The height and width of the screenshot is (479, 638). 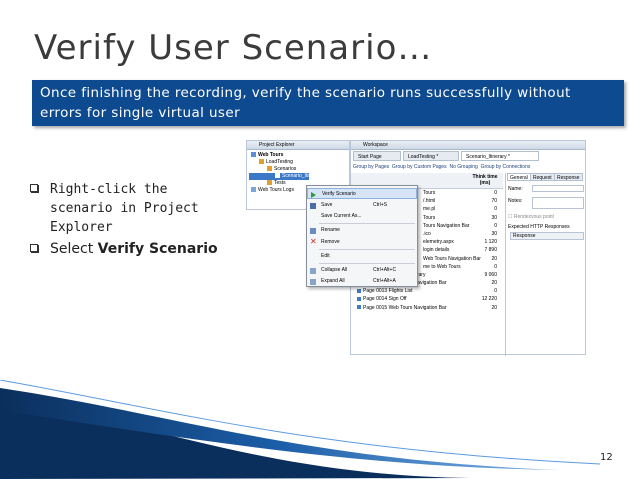 What do you see at coordinates (489, 299) in the screenshot?
I see `row-think-time: 12 220` at bounding box center [489, 299].